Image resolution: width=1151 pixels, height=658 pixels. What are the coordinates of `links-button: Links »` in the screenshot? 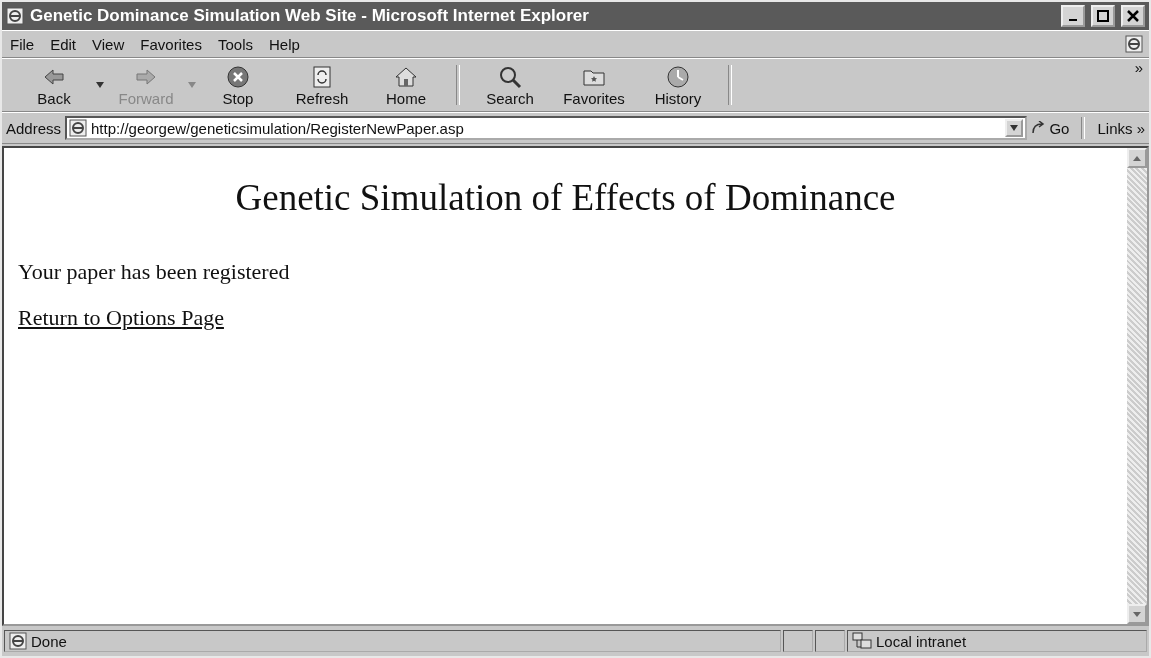 It's located at (1121, 128).